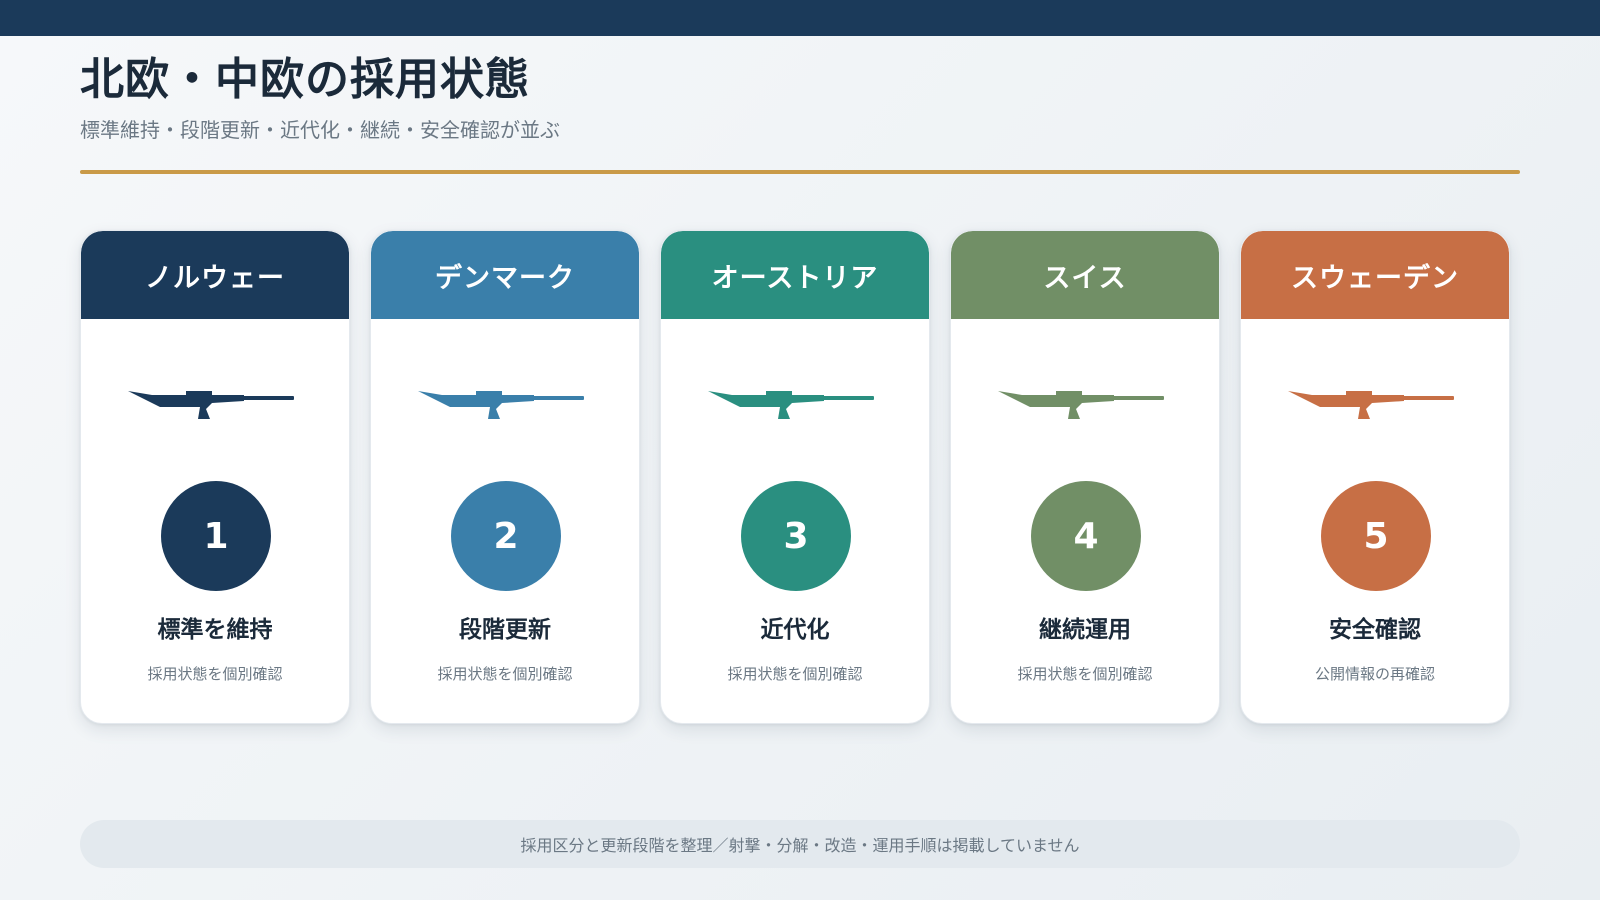 This screenshot has width=1600, height=900. Describe the element at coordinates (305, 79) in the screenshot. I see `page-title: 北欧・中欧の採用状態` at that location.